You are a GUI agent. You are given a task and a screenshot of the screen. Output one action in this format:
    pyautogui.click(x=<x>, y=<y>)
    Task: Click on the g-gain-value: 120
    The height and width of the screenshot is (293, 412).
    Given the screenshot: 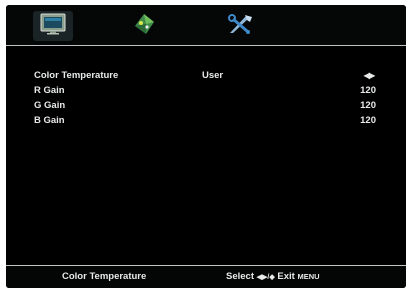 What is the action you would take?
    pyautogui.click(x=368, y=105)
    